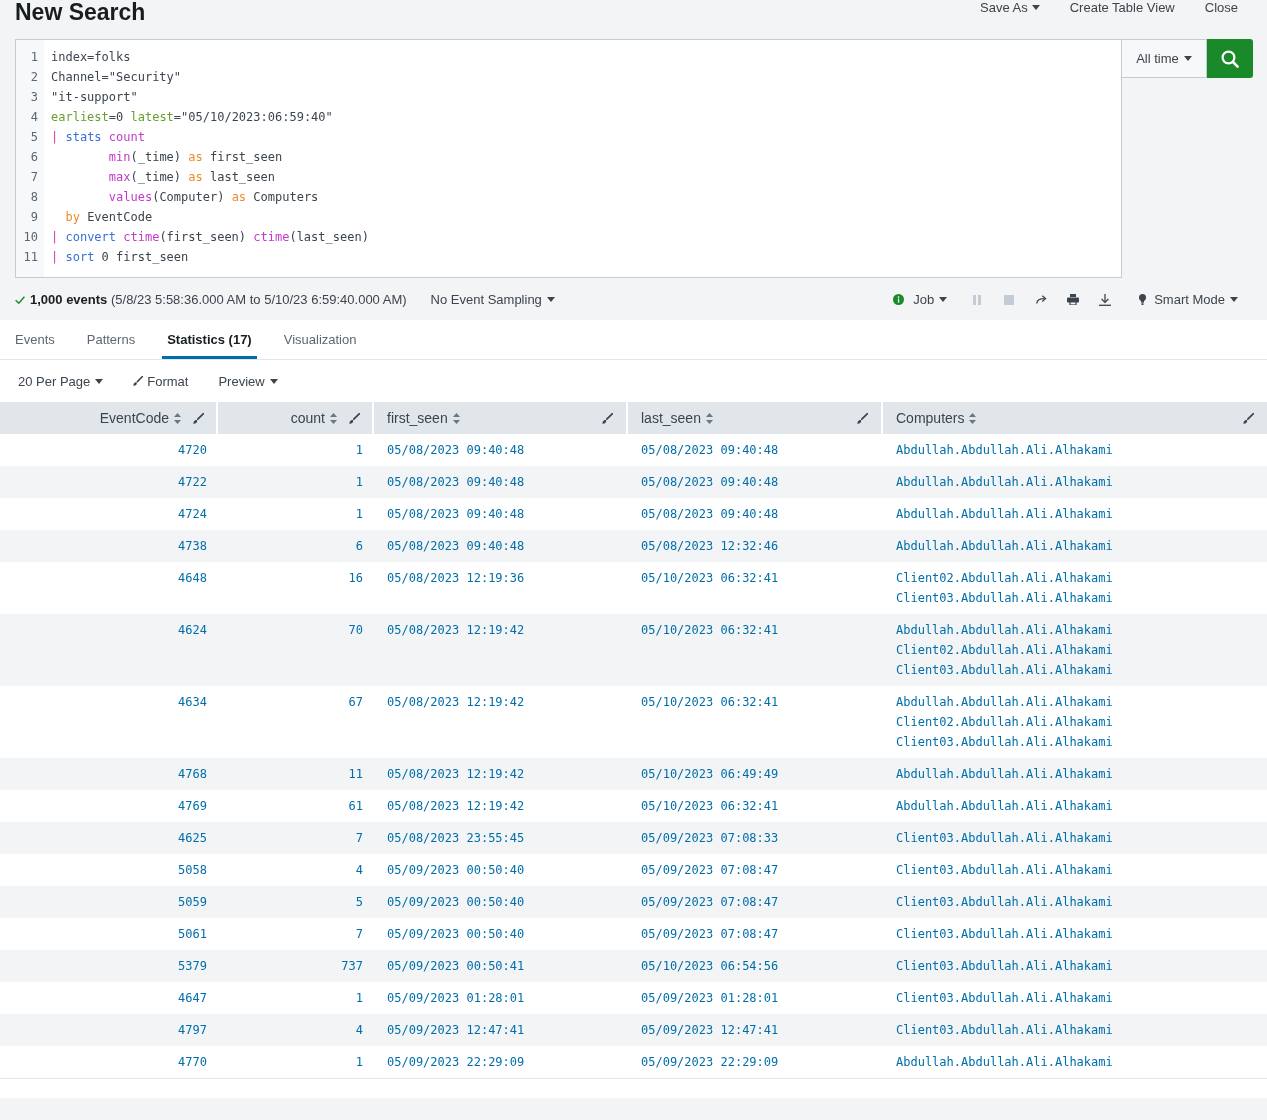 The image size is (1267, 1120). I want to click on table-cell: 05/10/2023 06:32:41, so click(755, 650).